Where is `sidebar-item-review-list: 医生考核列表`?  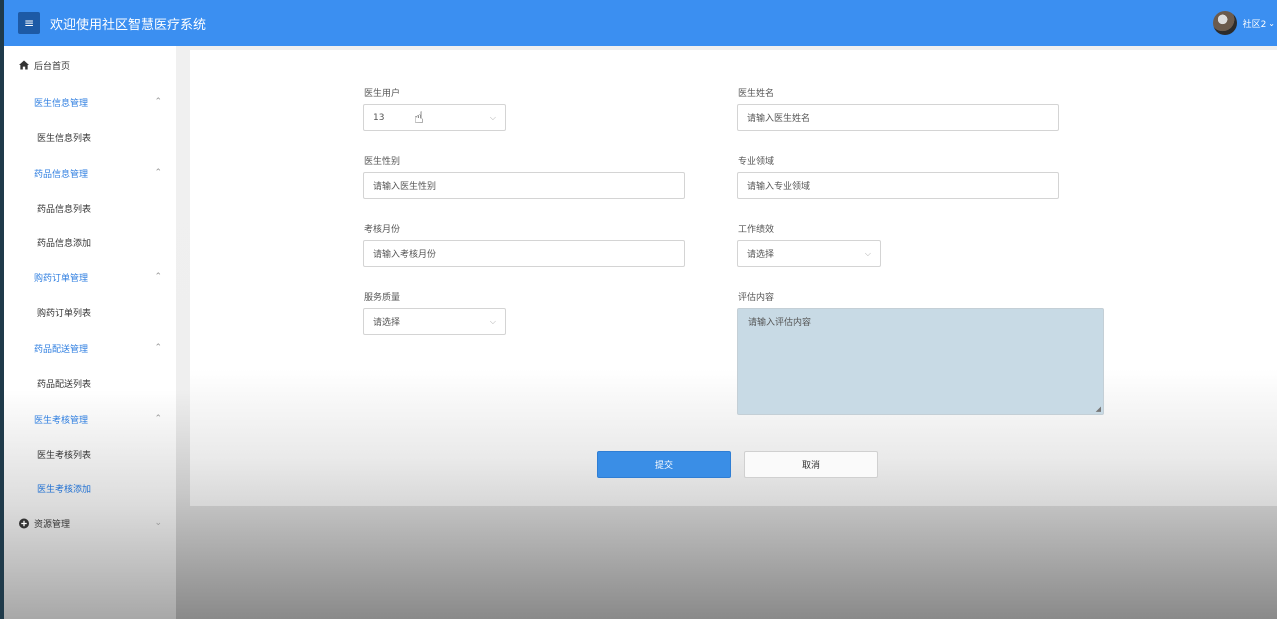 sidebar-item-review-list: 医生考核列表 is located at coordinates (90, 454).